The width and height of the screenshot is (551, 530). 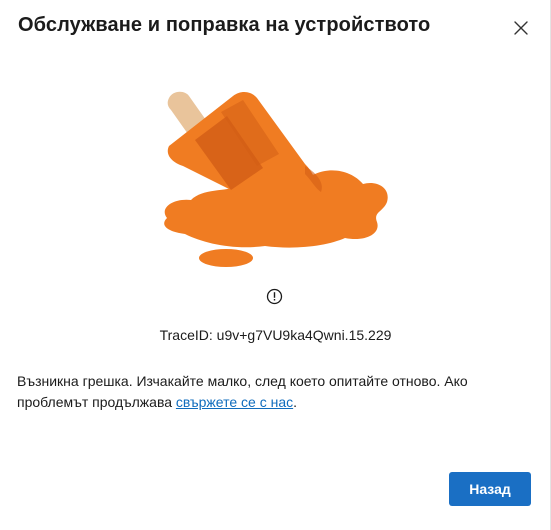 What do you see at coordinates (295, 402) in the screenshot?
I see `error-message-suffix: .` at bounding box center [295, 402].